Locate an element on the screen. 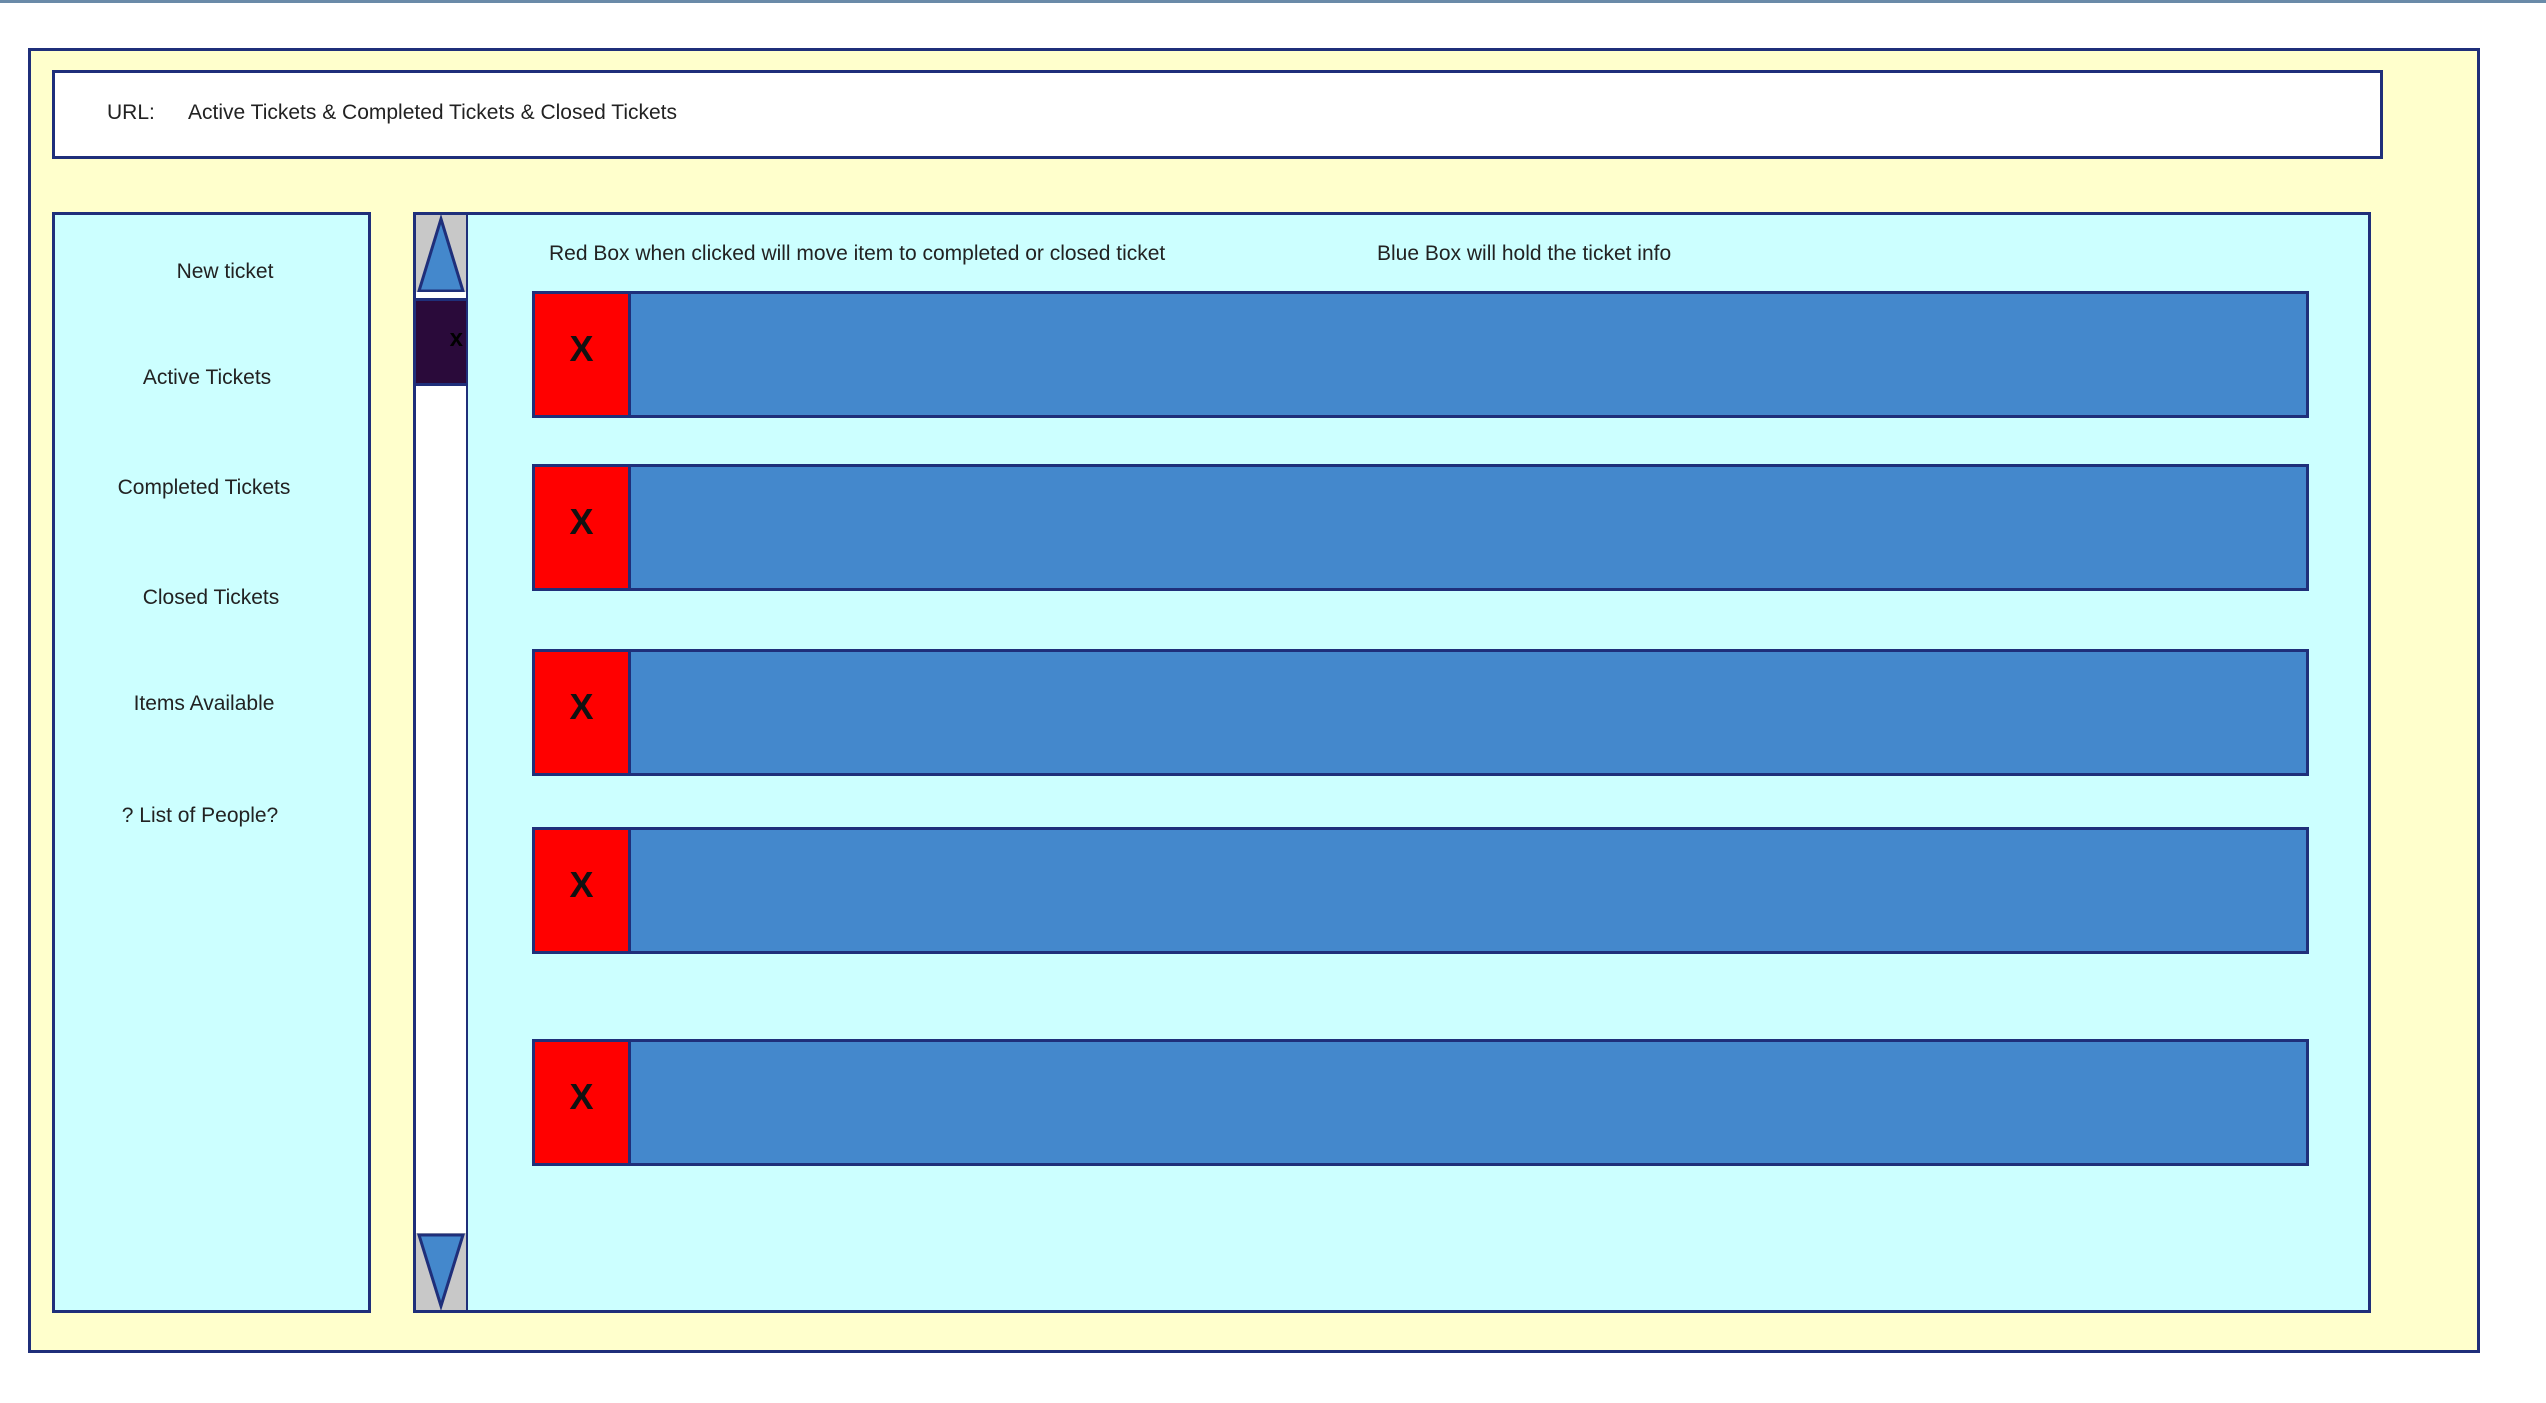 Image resolution: width=2546 pixels, height=1403 pixels. scroll-down-button is located at coordinates (441, 1271).